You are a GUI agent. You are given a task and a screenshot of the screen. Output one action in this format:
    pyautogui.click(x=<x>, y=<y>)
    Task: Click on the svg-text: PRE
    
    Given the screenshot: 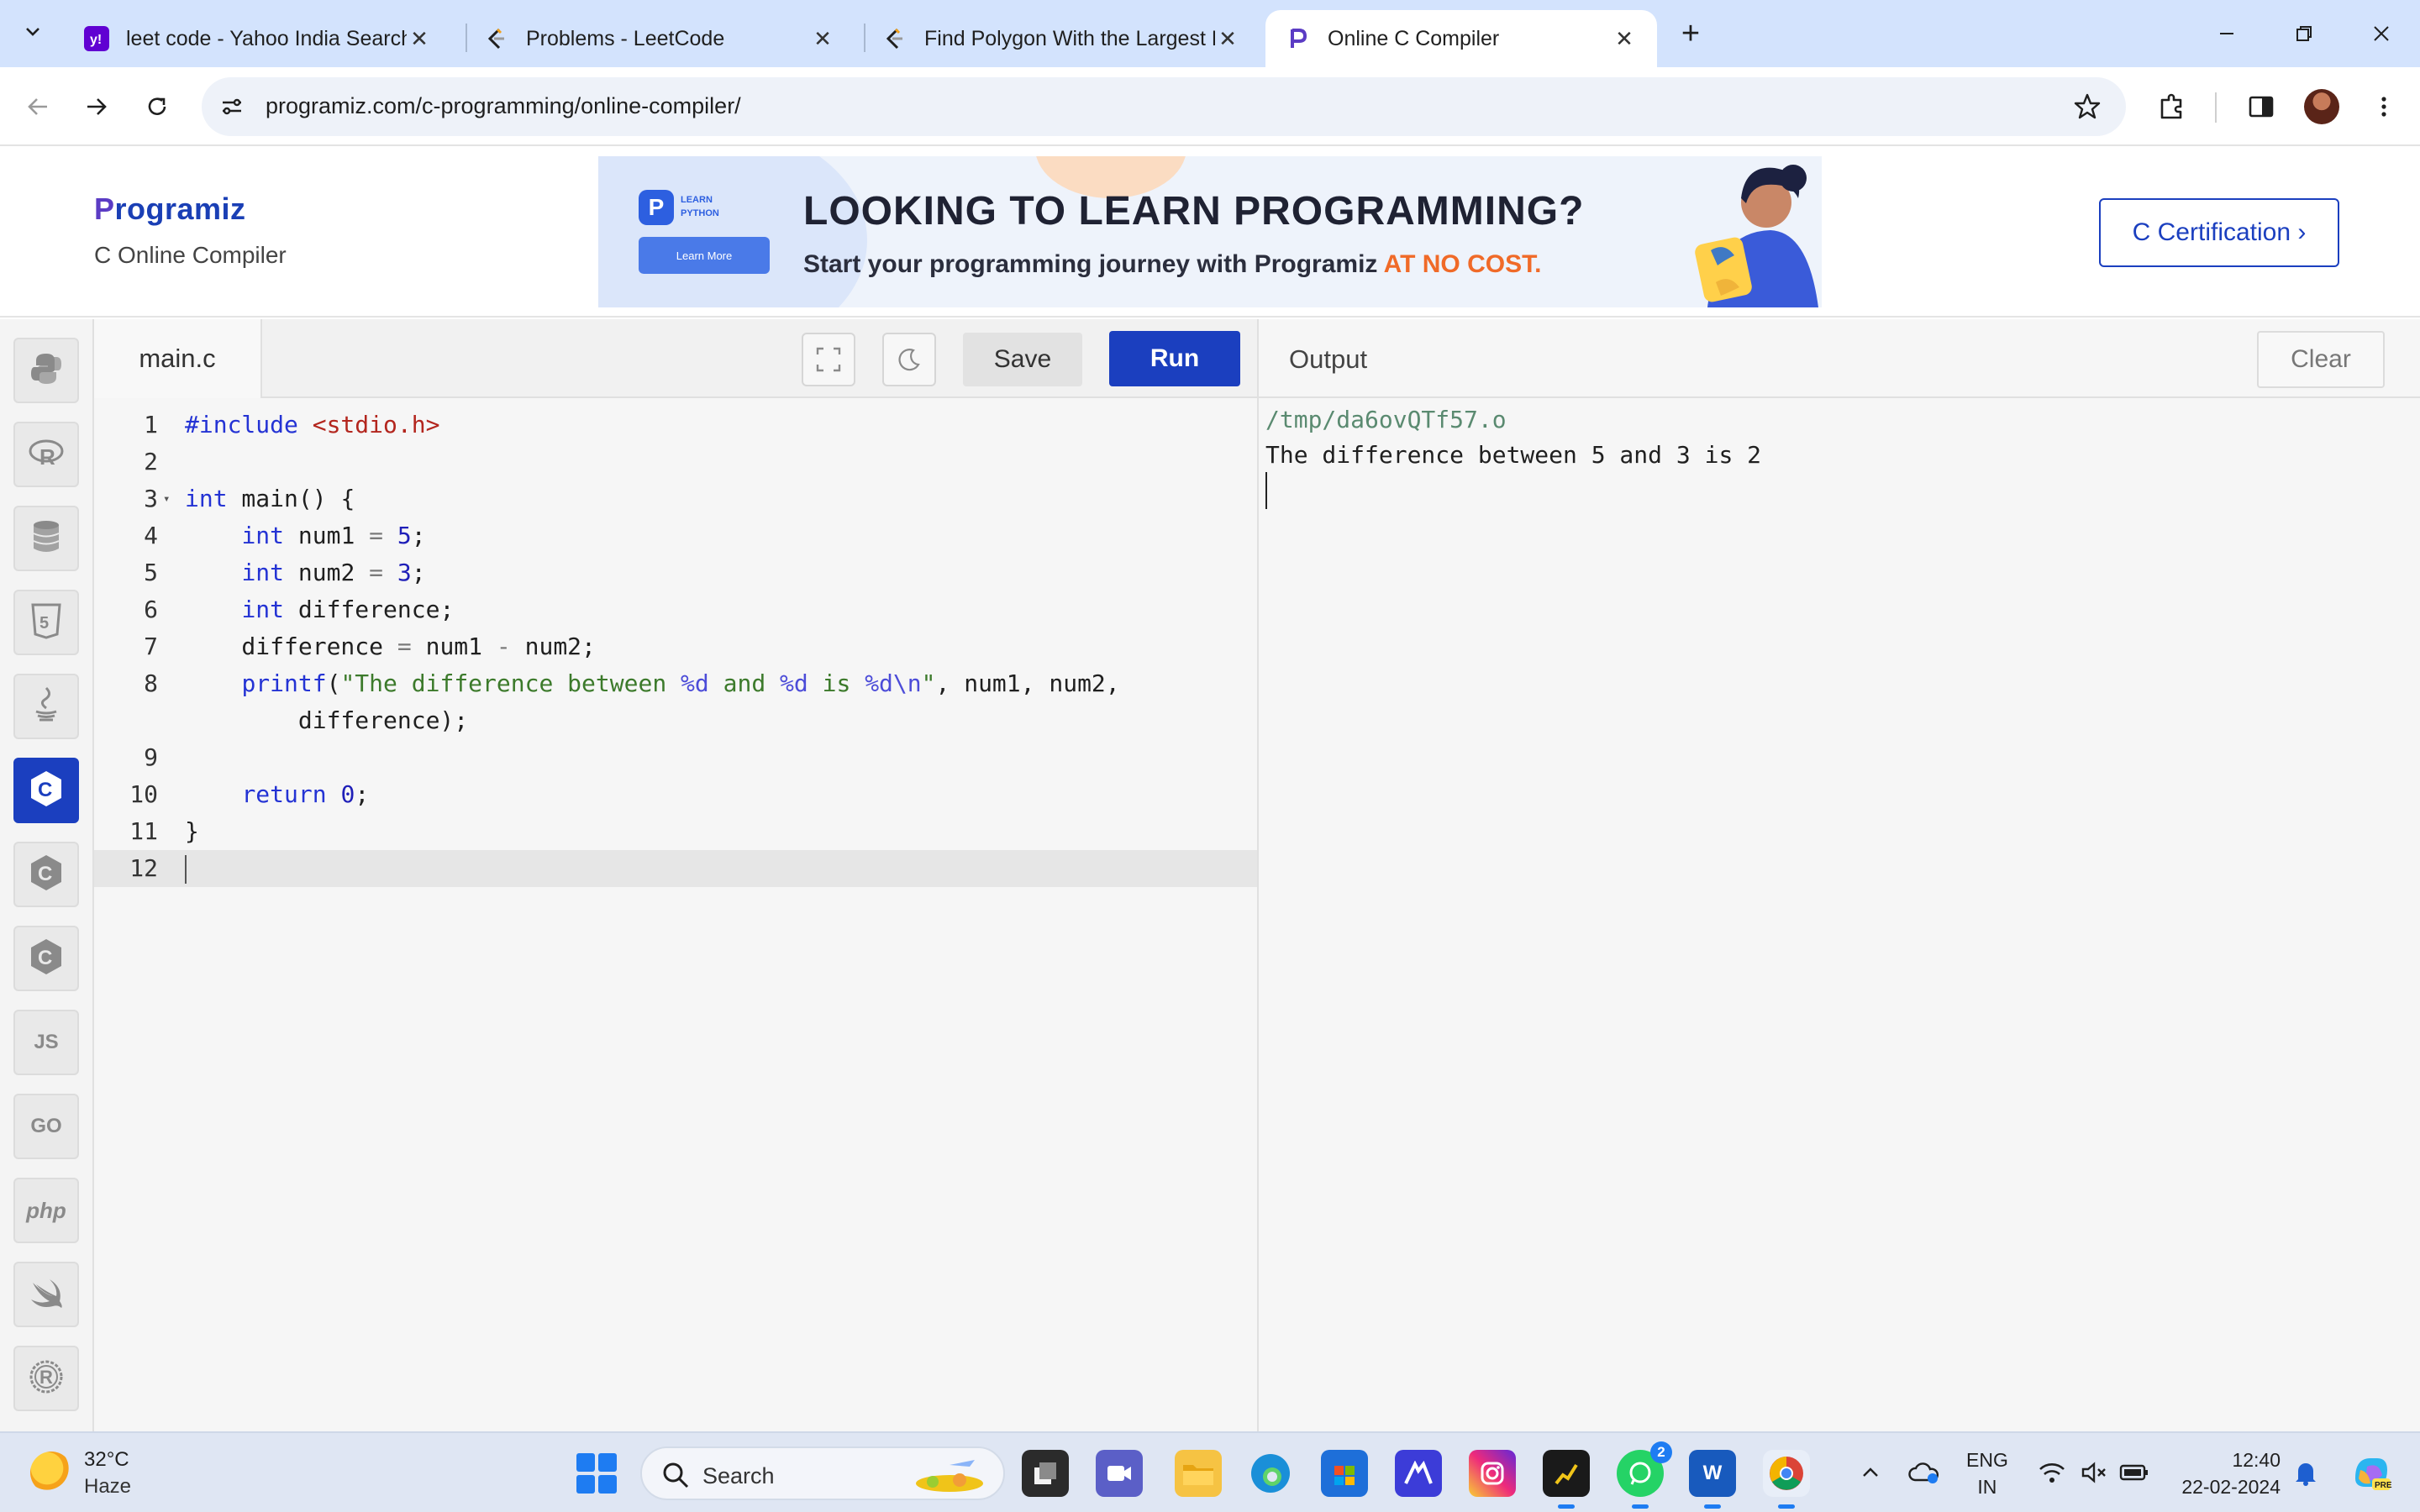 What is the action you would take?
    pyautogui.click(x=2384, y=1485)
    